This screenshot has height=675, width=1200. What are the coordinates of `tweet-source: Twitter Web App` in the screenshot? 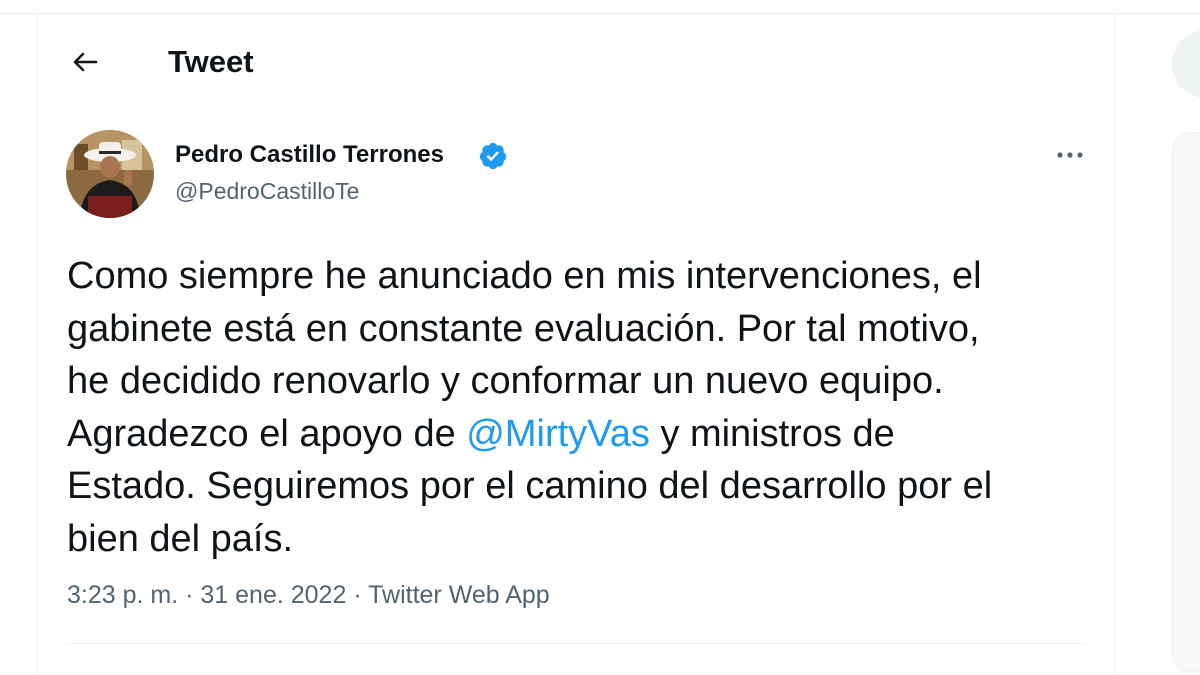 It's located at (459, 595).